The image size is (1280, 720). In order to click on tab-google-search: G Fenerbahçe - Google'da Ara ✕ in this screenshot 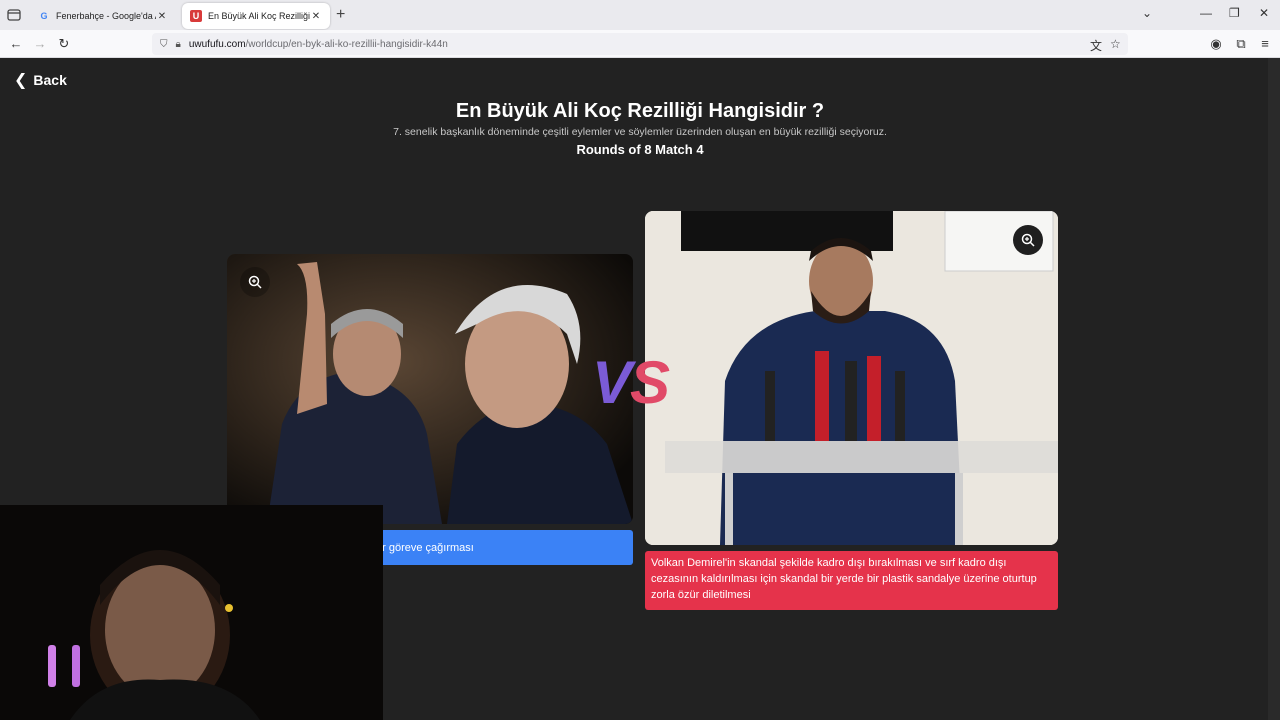, I will do `click(103, 16)`.